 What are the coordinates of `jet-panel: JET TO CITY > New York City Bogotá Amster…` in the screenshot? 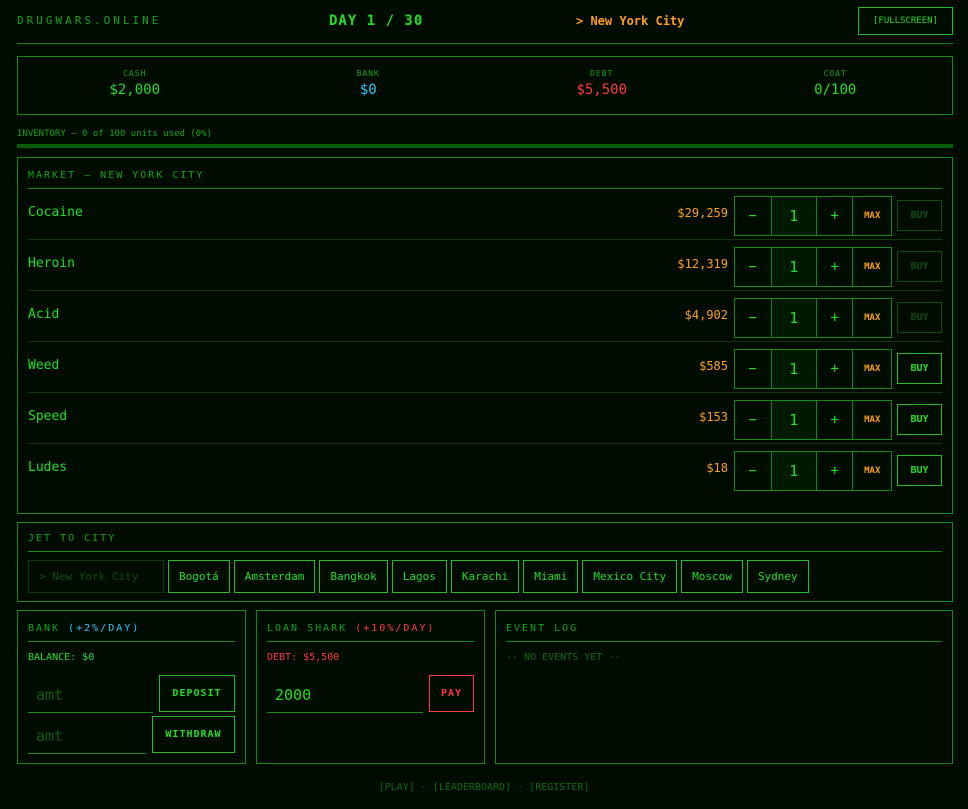 It's located at (485, 562).